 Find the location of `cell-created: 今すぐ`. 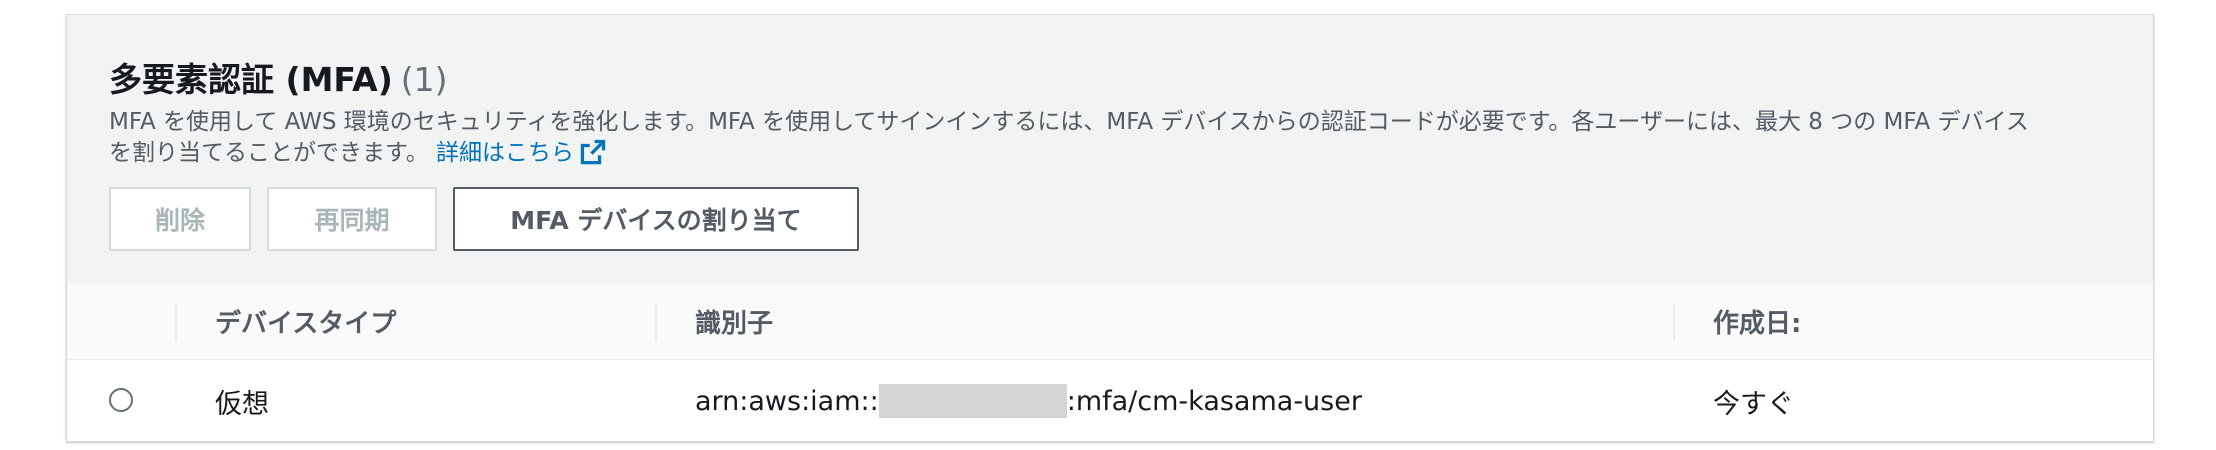

cell-created: 今すぐ is located at coordinates (1753, 404).